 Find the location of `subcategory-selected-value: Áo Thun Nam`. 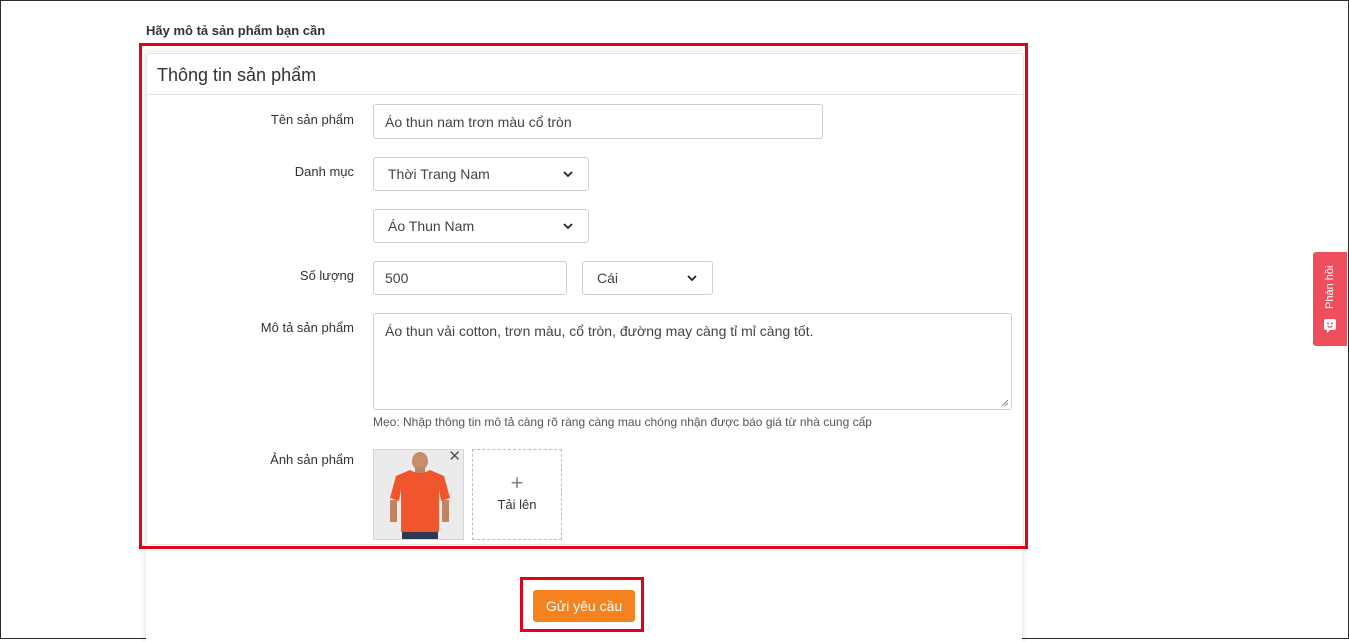

subcategory-selected-value: Áo Thun Nam is located at coordinates (431, 226).